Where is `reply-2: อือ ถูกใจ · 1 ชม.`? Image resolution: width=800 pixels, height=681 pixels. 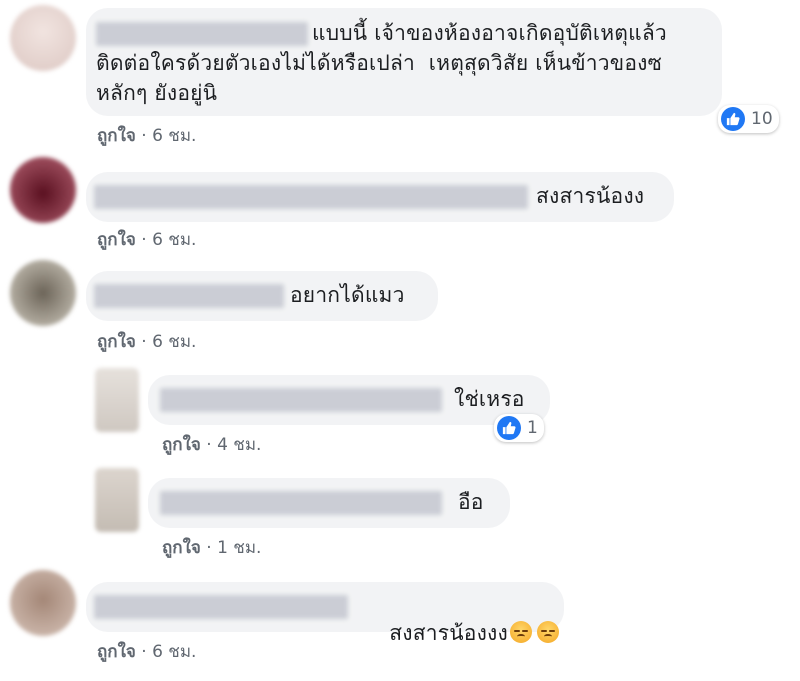 reply-2: อือ ถูกใจ · 1 ชม. is located at coordinates (400, 510).